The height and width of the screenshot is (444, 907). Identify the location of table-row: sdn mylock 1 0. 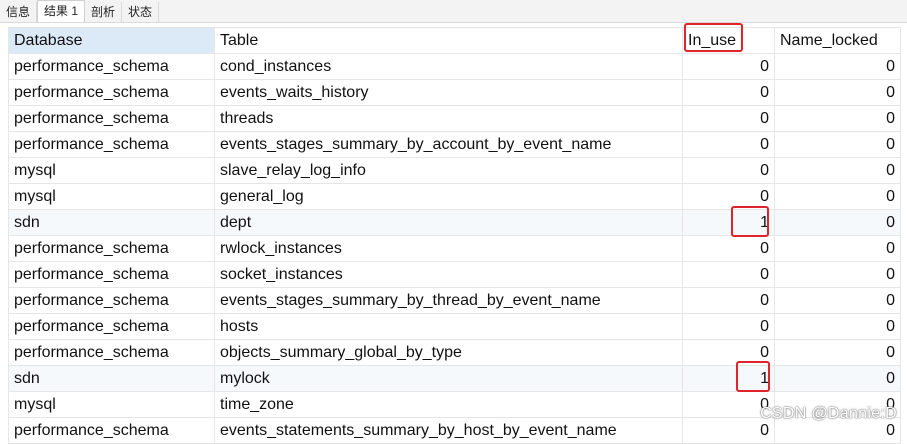
(455, 379).